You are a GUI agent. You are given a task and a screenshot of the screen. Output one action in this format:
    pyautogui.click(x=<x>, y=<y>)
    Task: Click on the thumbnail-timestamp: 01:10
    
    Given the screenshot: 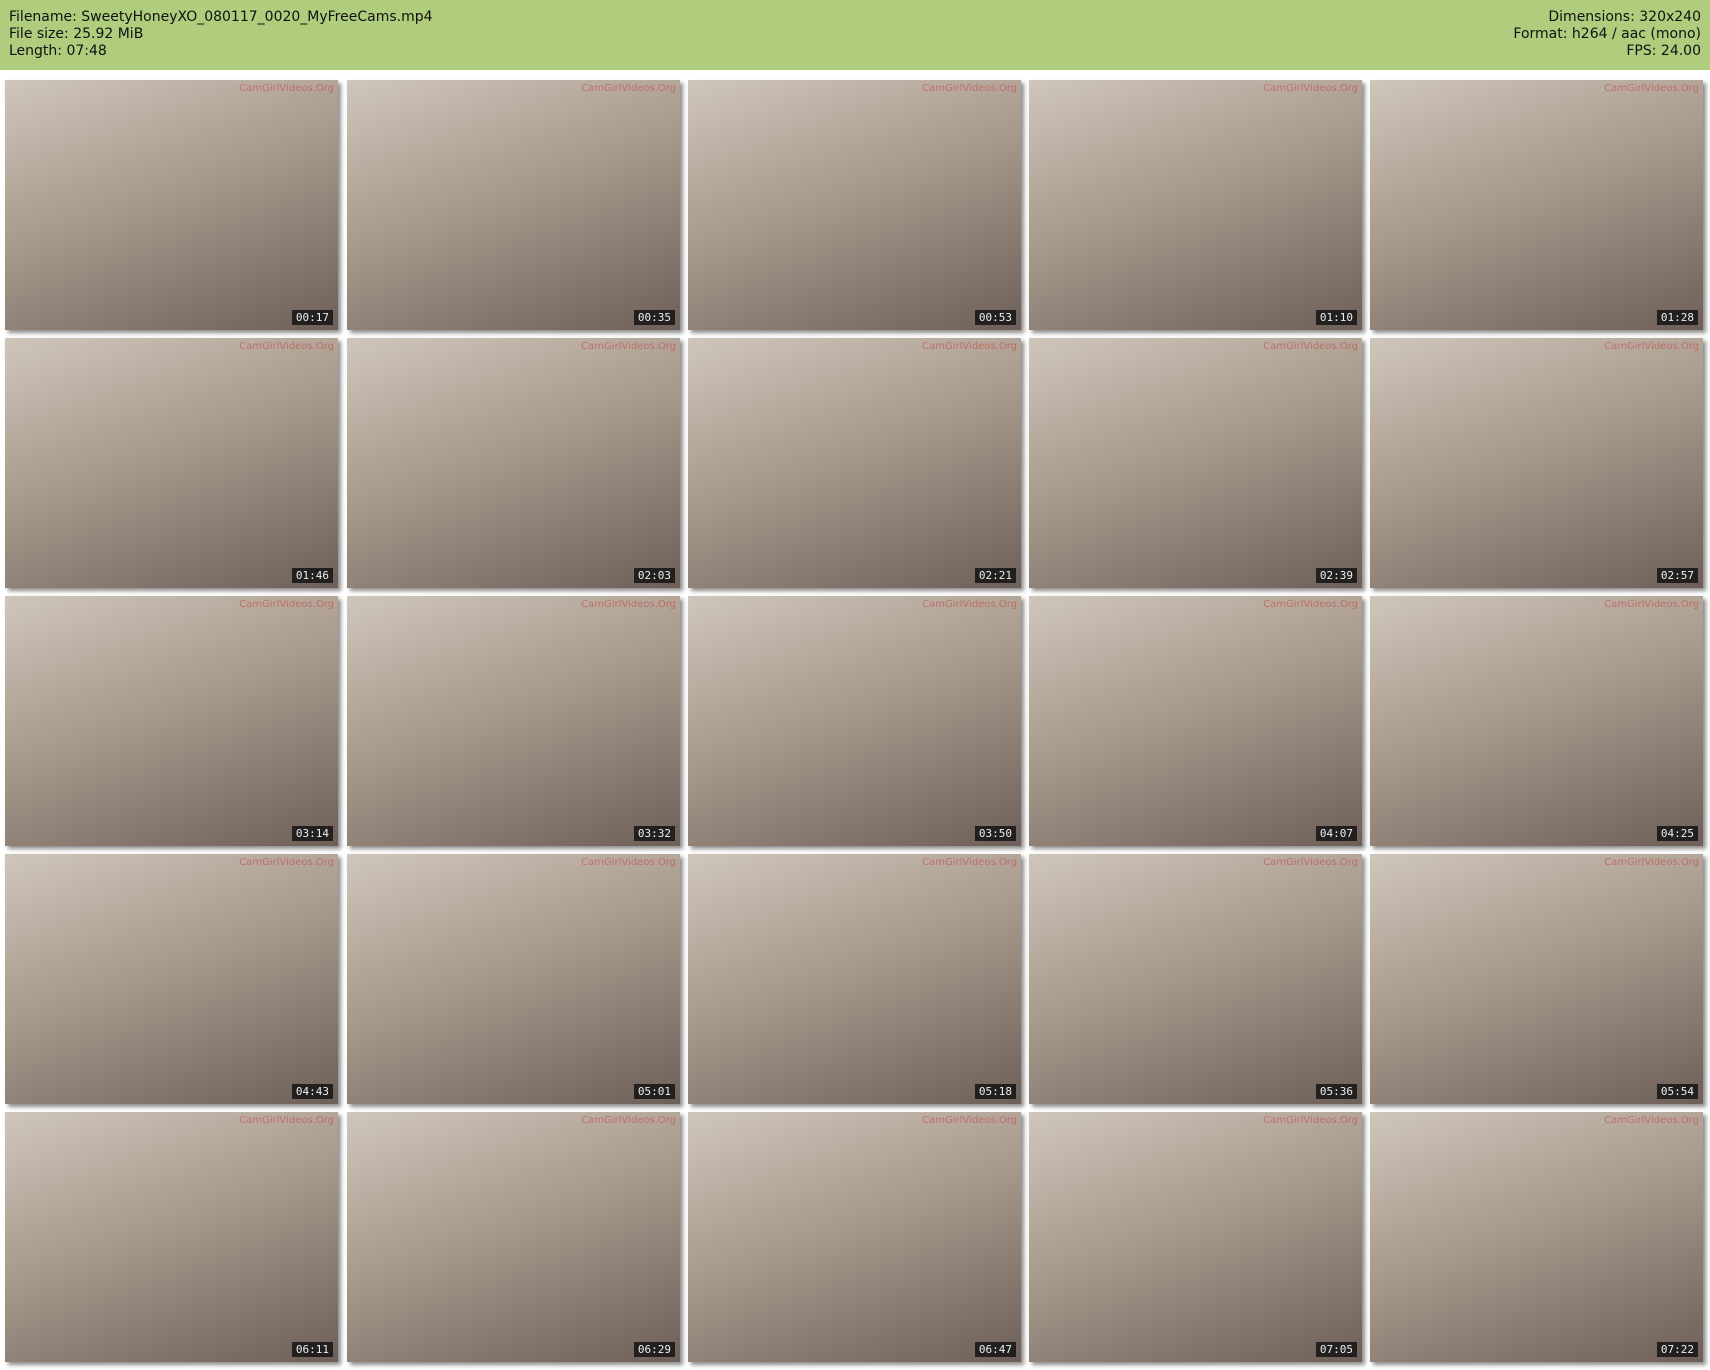 What is the action you would take?
    pyautogui.click(x=1336, y=317)
    